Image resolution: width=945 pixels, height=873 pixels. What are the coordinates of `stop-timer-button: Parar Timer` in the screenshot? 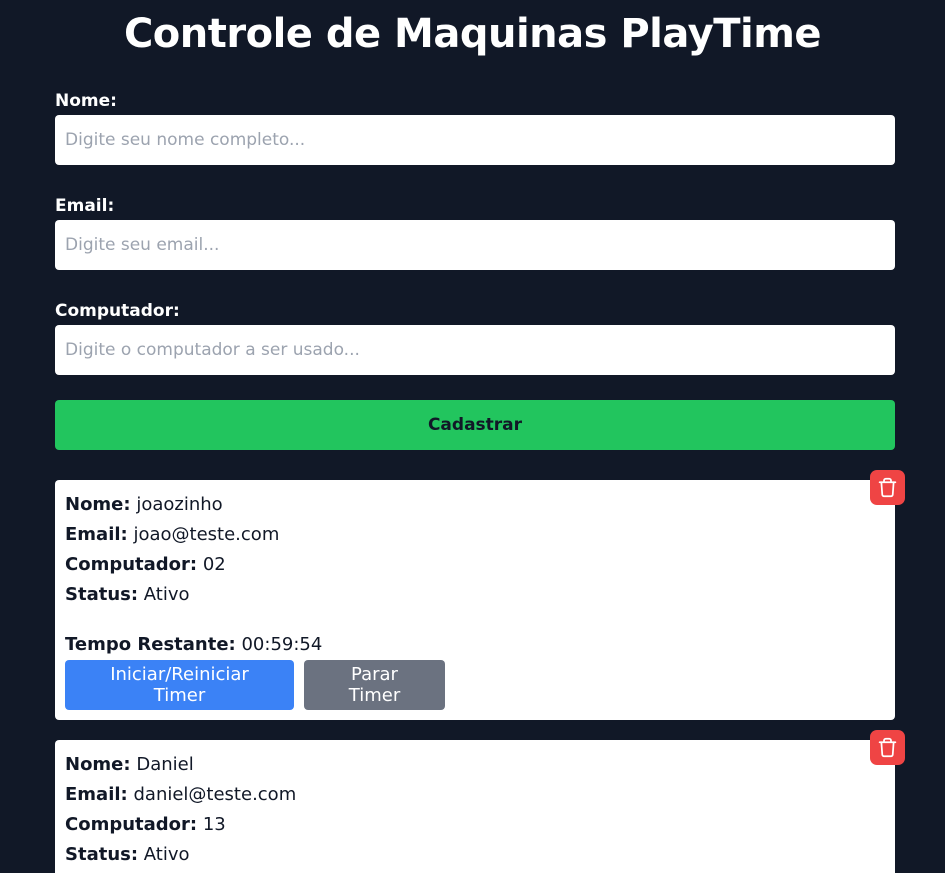 It's located at (374, 685).